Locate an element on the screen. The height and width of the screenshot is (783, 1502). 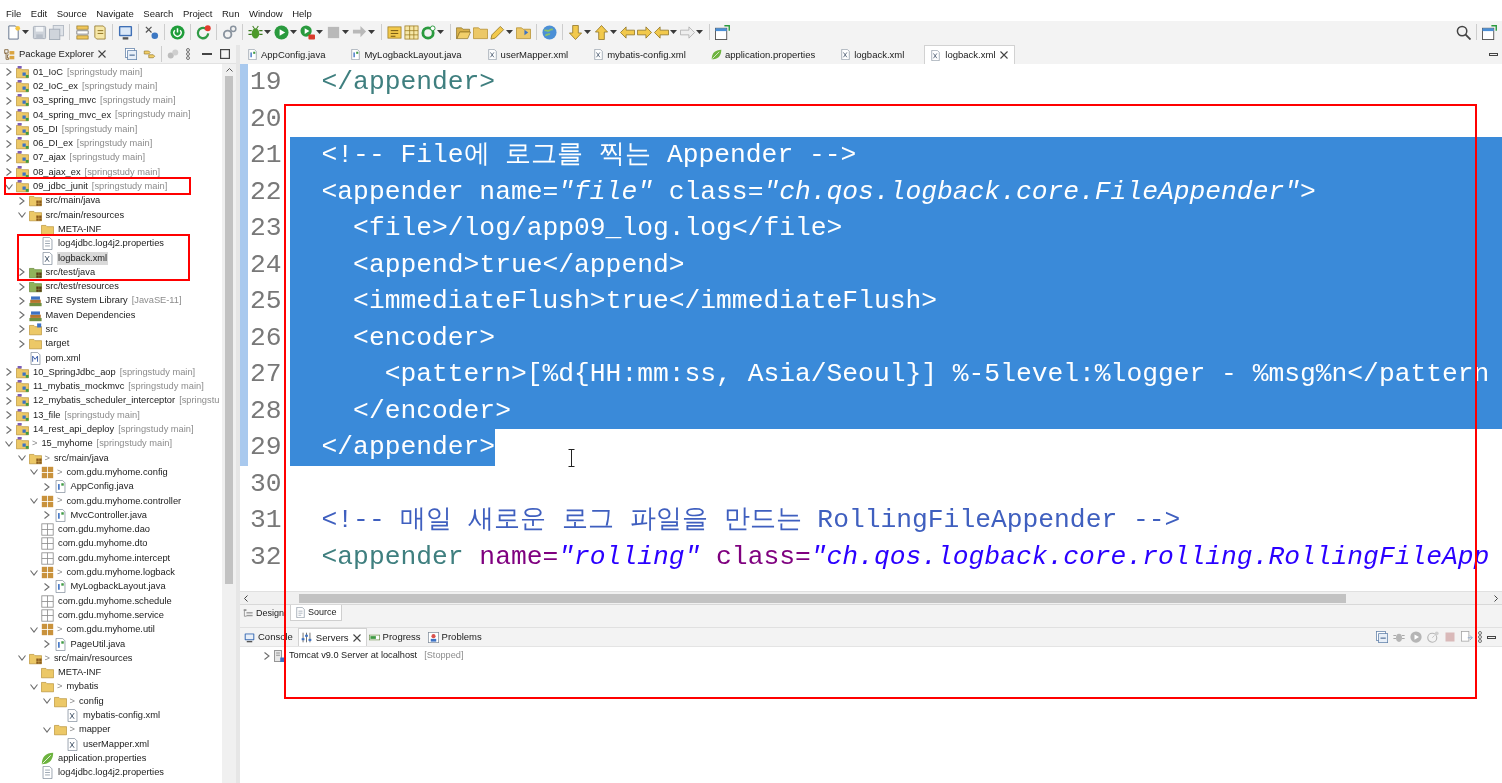
tree-item: com.gdu.myhome.service is located at coordinates (111, 615).